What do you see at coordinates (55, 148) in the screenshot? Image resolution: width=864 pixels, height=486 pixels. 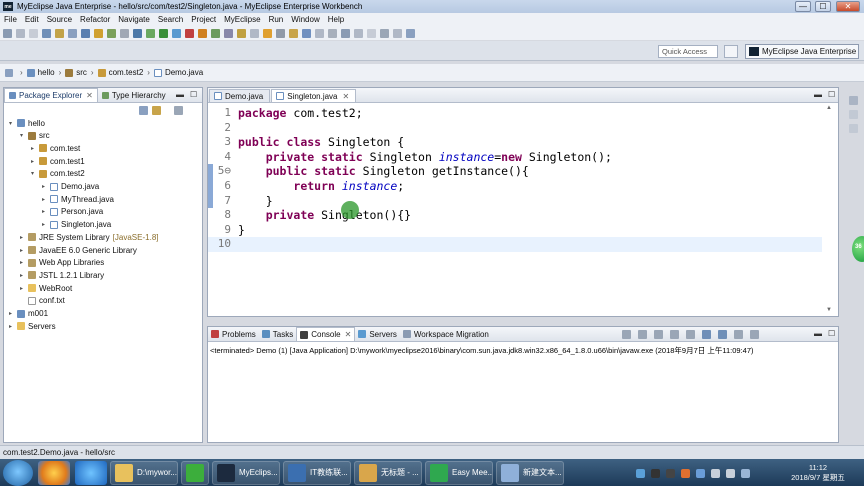 I see `tree-item: ▸ com.test` at bounding box center [55, 148].